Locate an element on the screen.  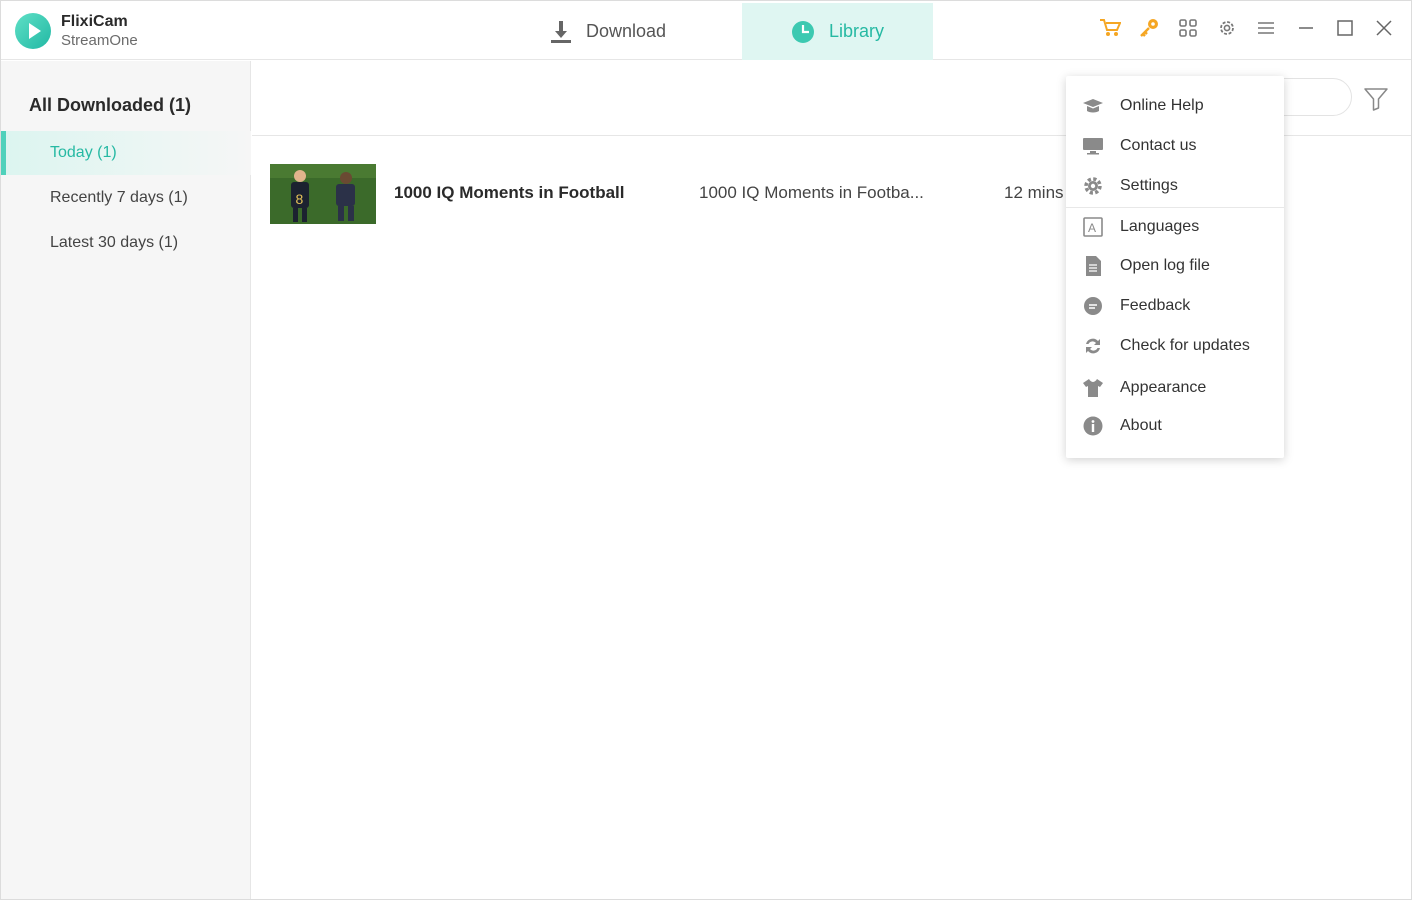
menu-item-languages: A Languages is located at coordinates (1175, 227).